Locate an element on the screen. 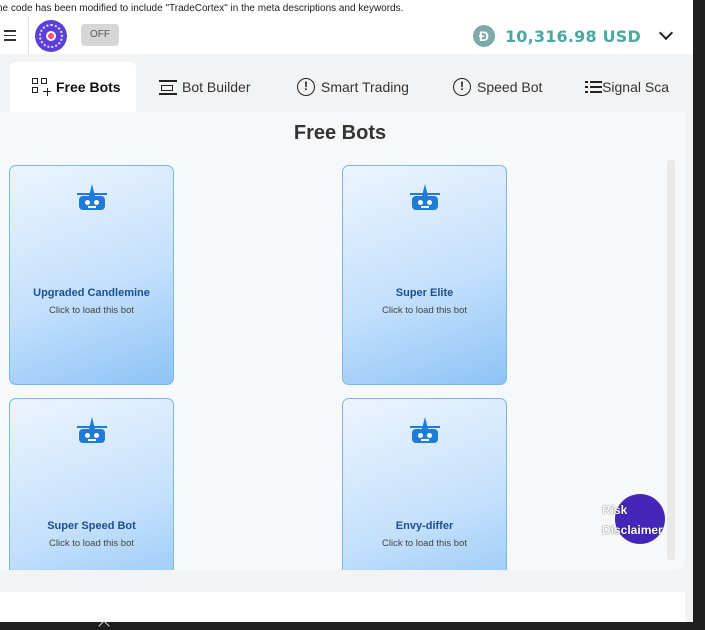 Image resolution: width=705 pixels, height=630 pixels. bot-card: Super Speed Bot Click to load this bot is located at coordinates (91, 484).